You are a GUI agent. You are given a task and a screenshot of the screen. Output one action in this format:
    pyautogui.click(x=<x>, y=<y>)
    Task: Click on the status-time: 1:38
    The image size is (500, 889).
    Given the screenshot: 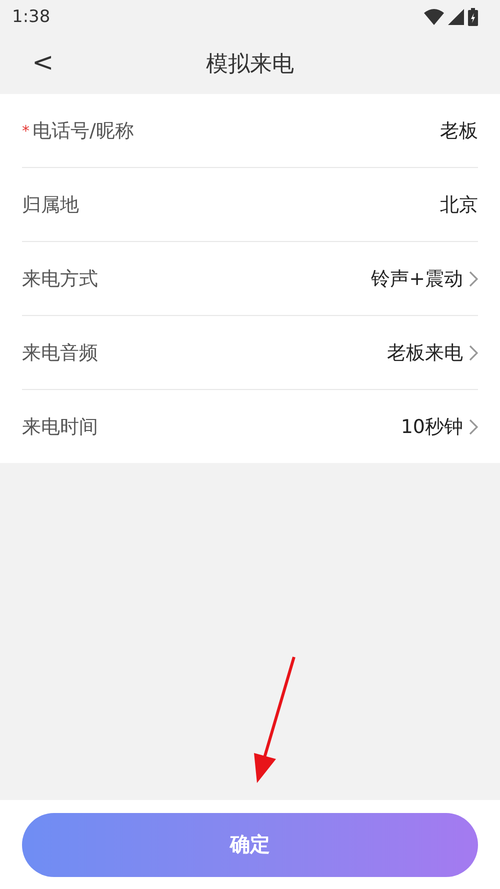 What is the action you would take?
    pyautogui.click(x=31, y=17)
    